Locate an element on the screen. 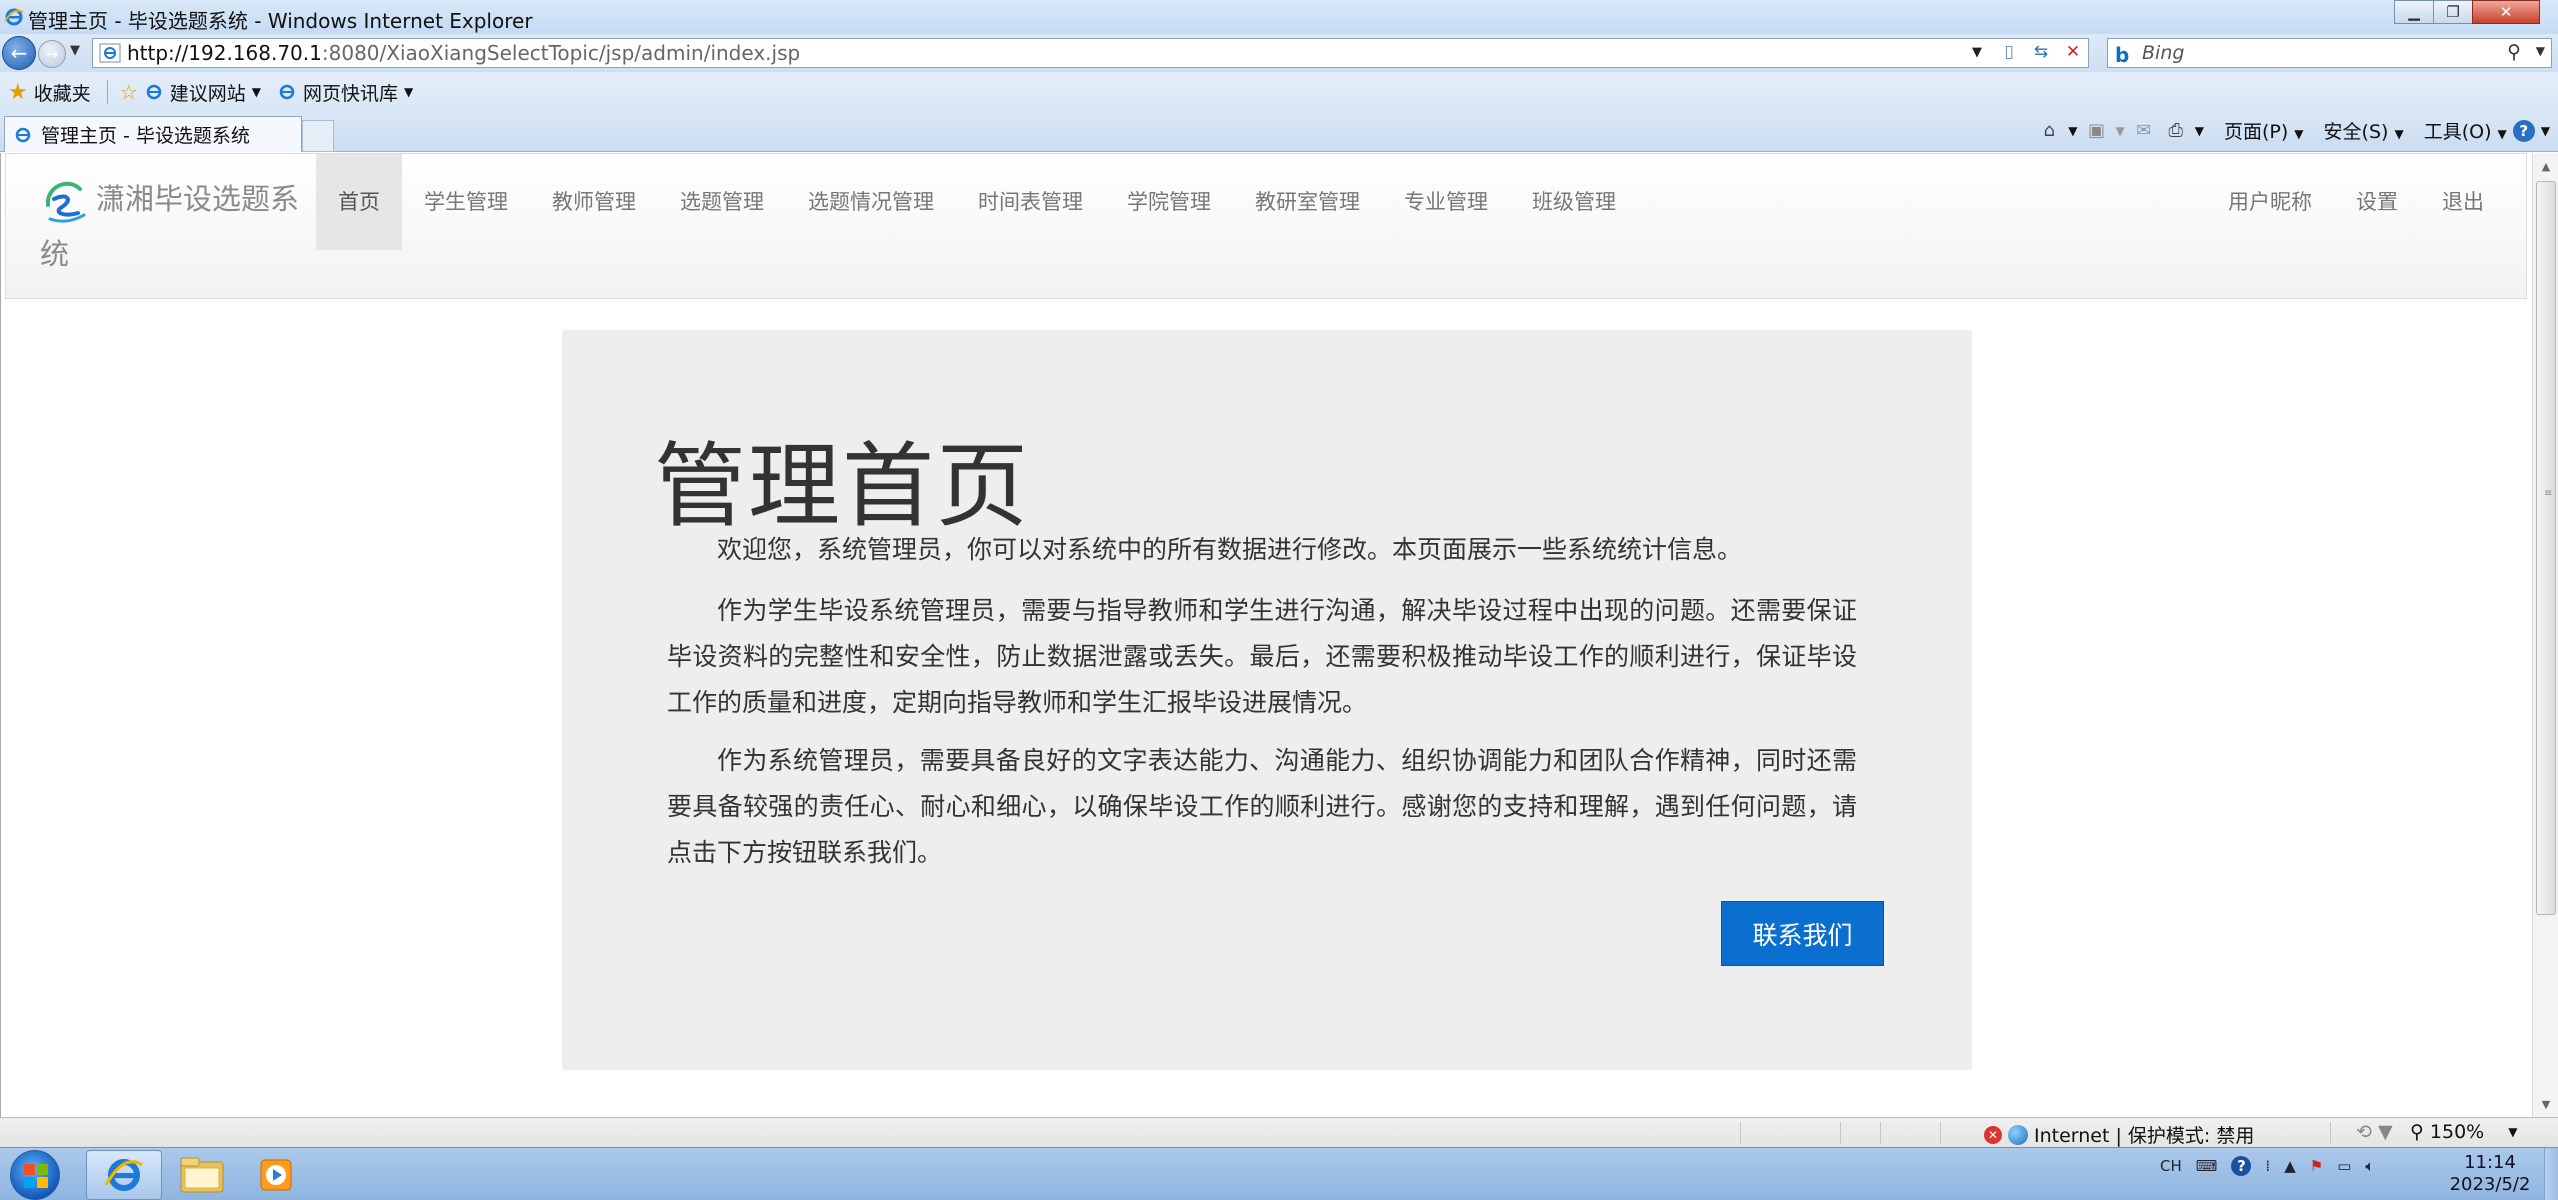 The height and width of the screenshot is (1200, 2558). favorite-item-suggested-sites: 建议网站 ▼ is located at coordinates (202, 92).